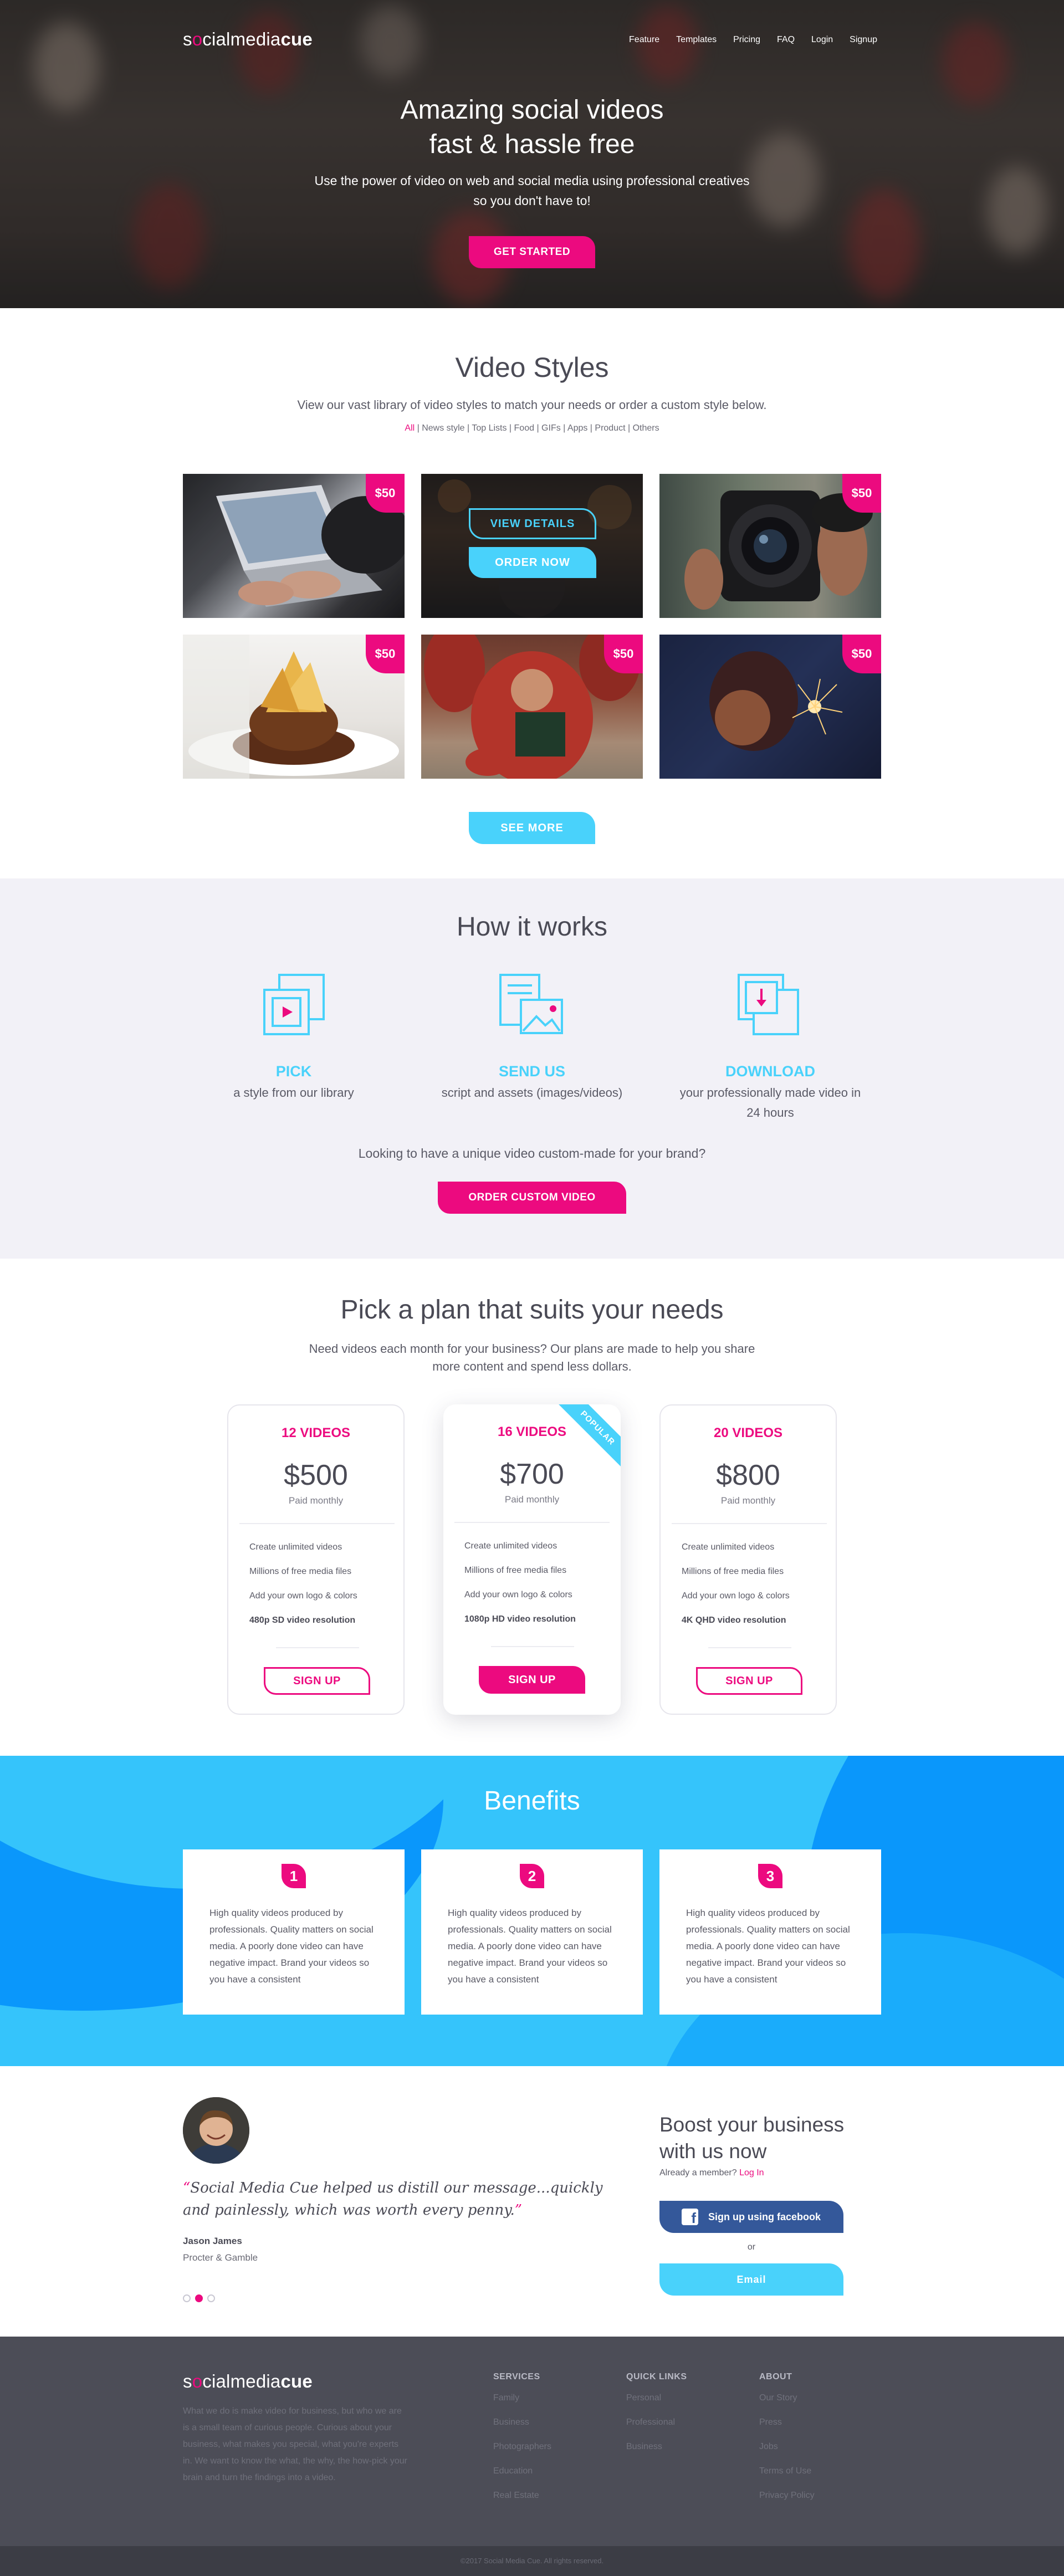 The height and width of the screenshot is (2576, 1064). I want to click on see-more-button: SEE MORE, so click(532, 828).